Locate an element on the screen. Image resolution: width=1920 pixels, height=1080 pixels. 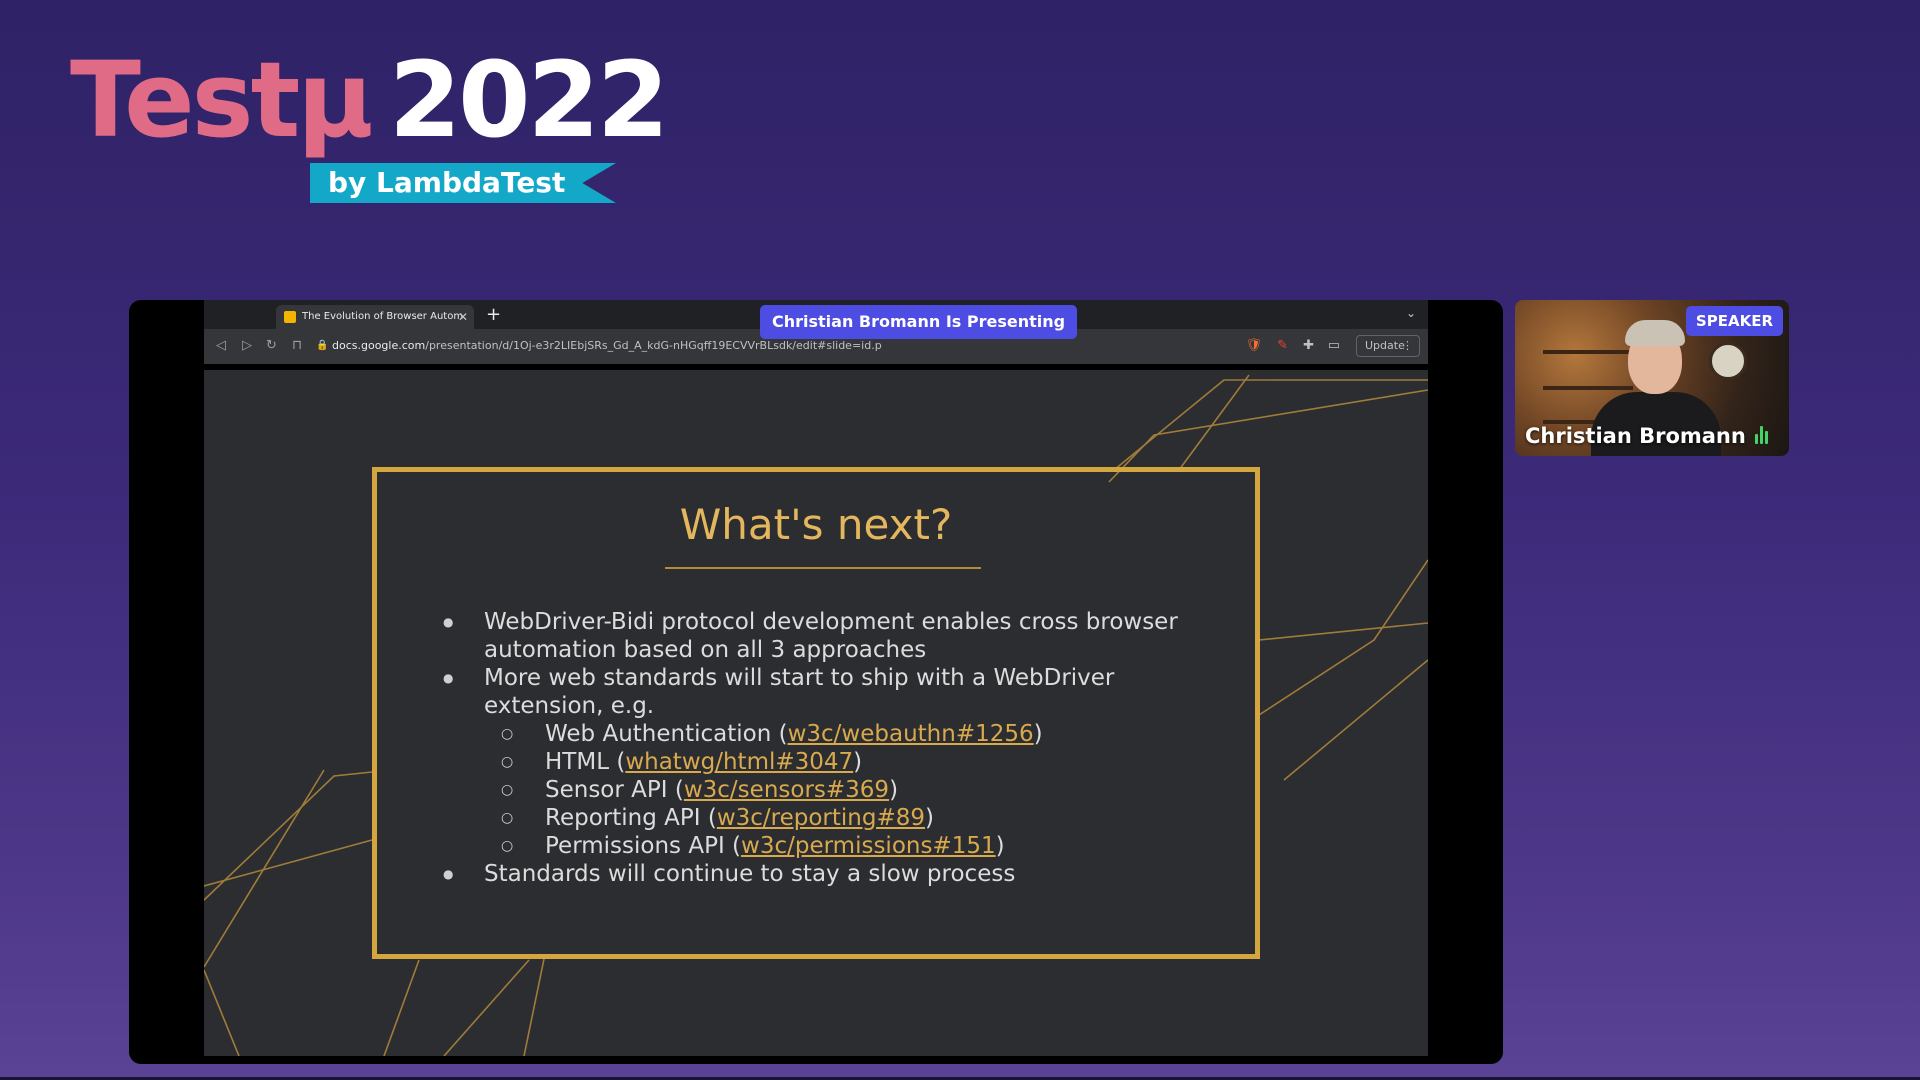
sub-bullet-link: whatwg/html#3047 is located at coordinates (739, 762).